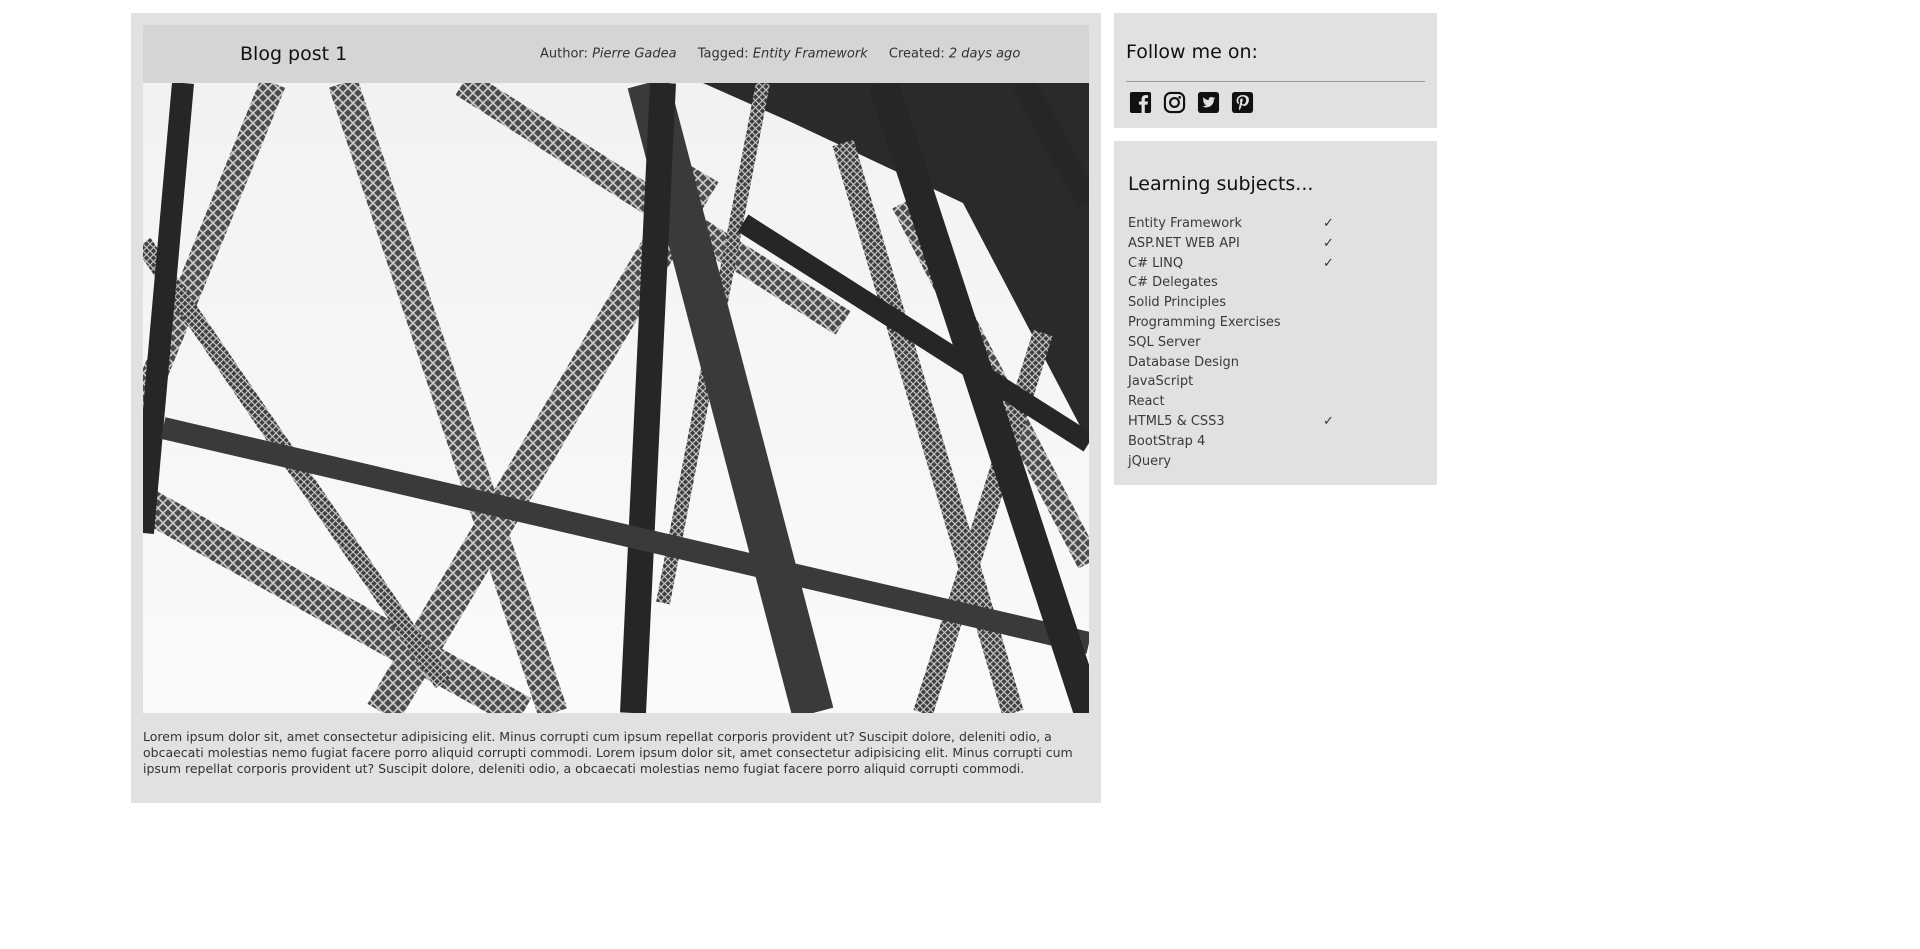  Describe the element at coordinates (1184, 243) in the screenshot. I see `subject-label: ASP.NET WEB API` at that location.